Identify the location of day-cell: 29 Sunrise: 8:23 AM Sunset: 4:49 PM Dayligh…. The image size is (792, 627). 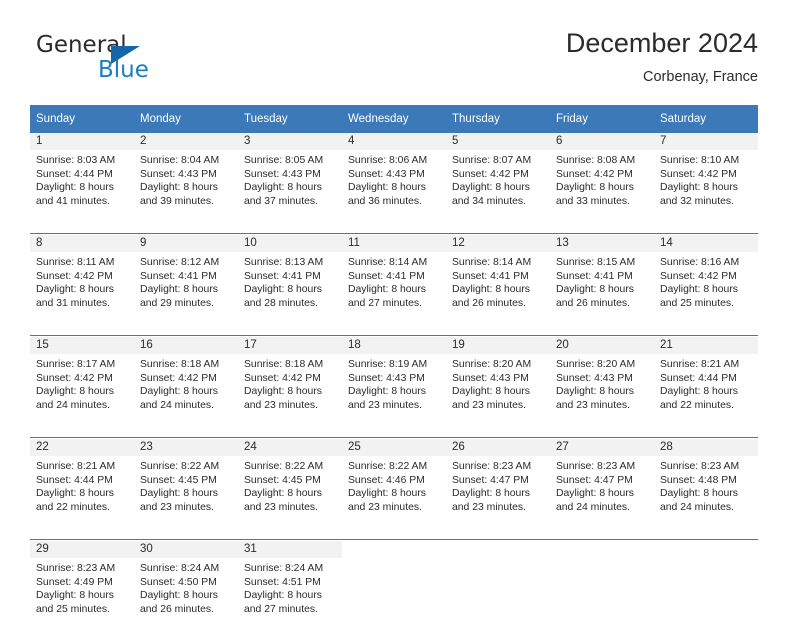
(82, 584).